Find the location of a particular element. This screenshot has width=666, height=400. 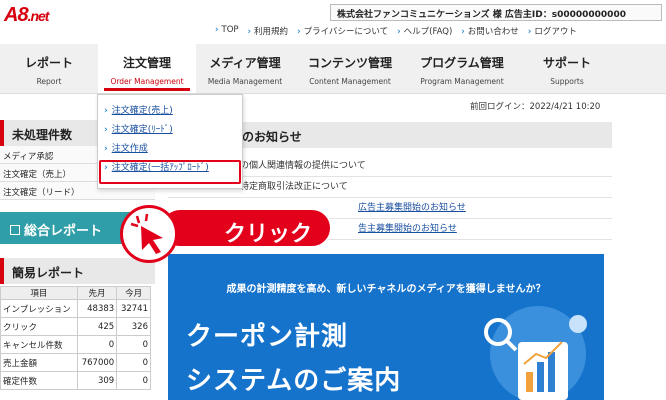

cursor-arrow-icon is located at coordinates (146, 233).